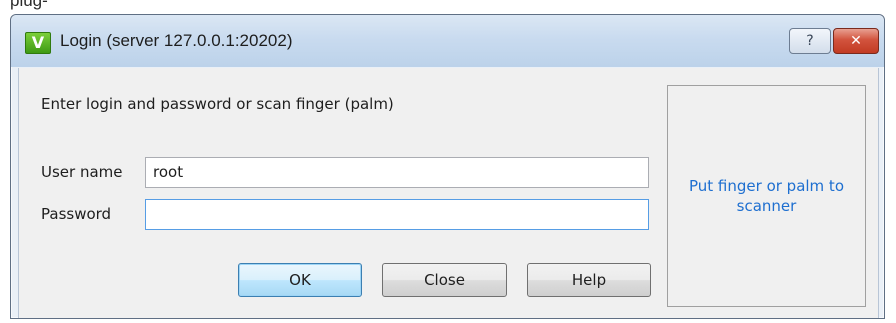 The image size is (896, 323). What do you see at coordinates (82, 172) in the screenshot?
I see `username-label: User name` at bounding box center [82, 172].